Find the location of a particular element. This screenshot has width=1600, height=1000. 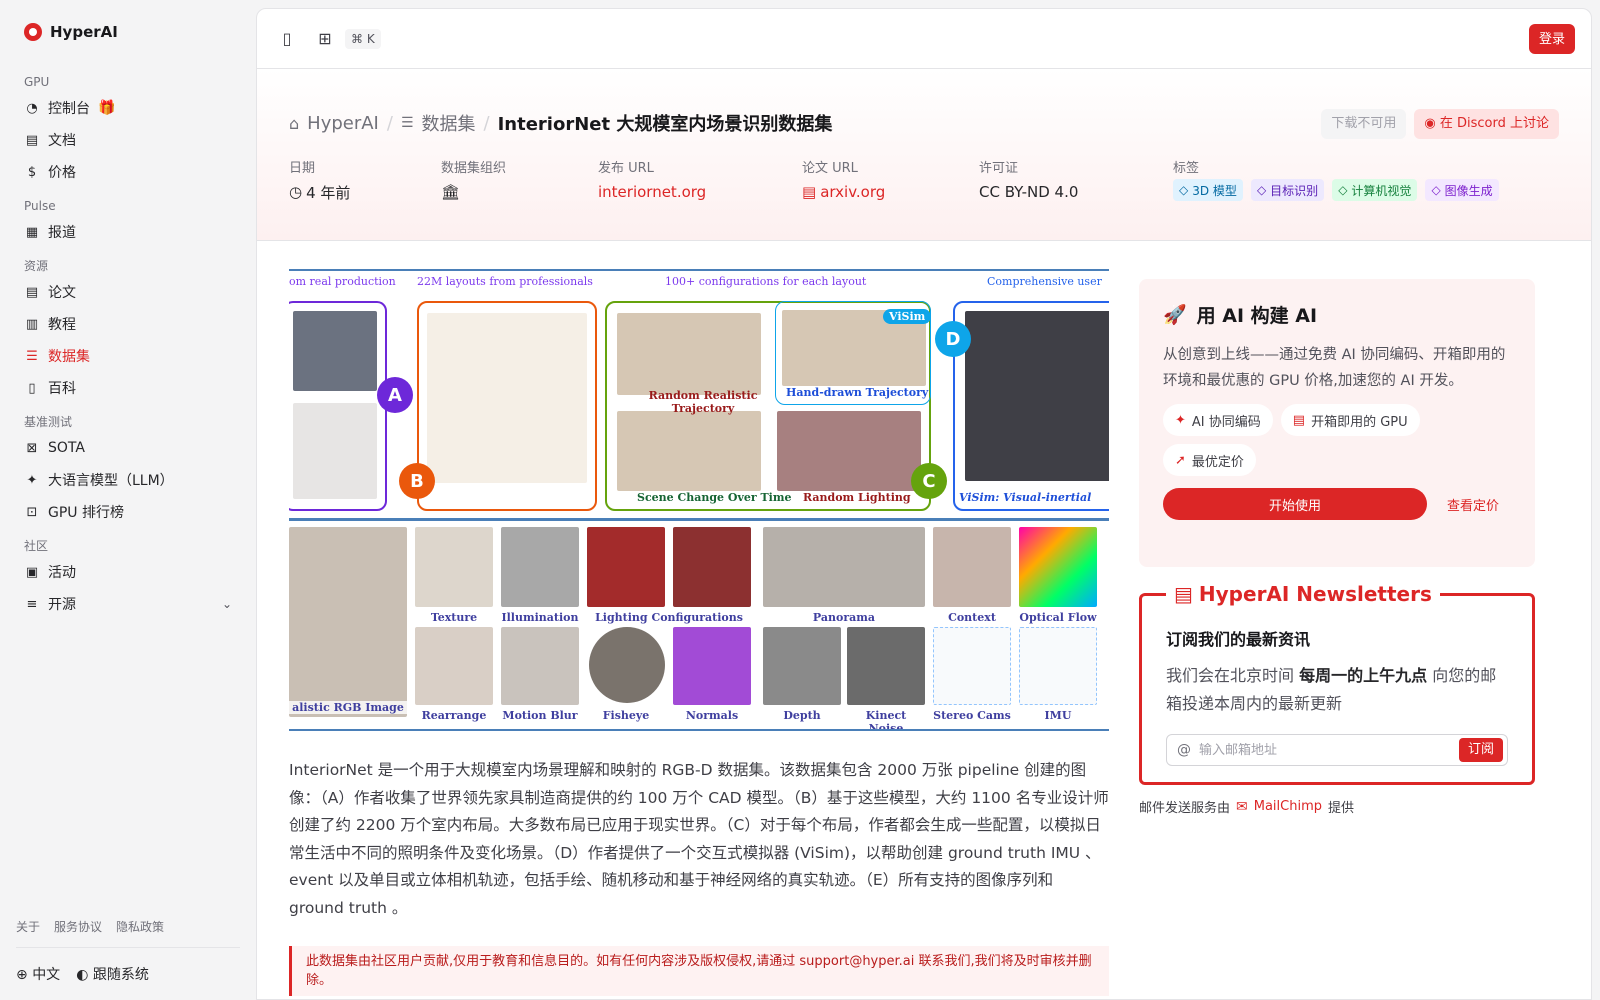

tag-label: 目标识别 is located at coordinates (1294, 190).